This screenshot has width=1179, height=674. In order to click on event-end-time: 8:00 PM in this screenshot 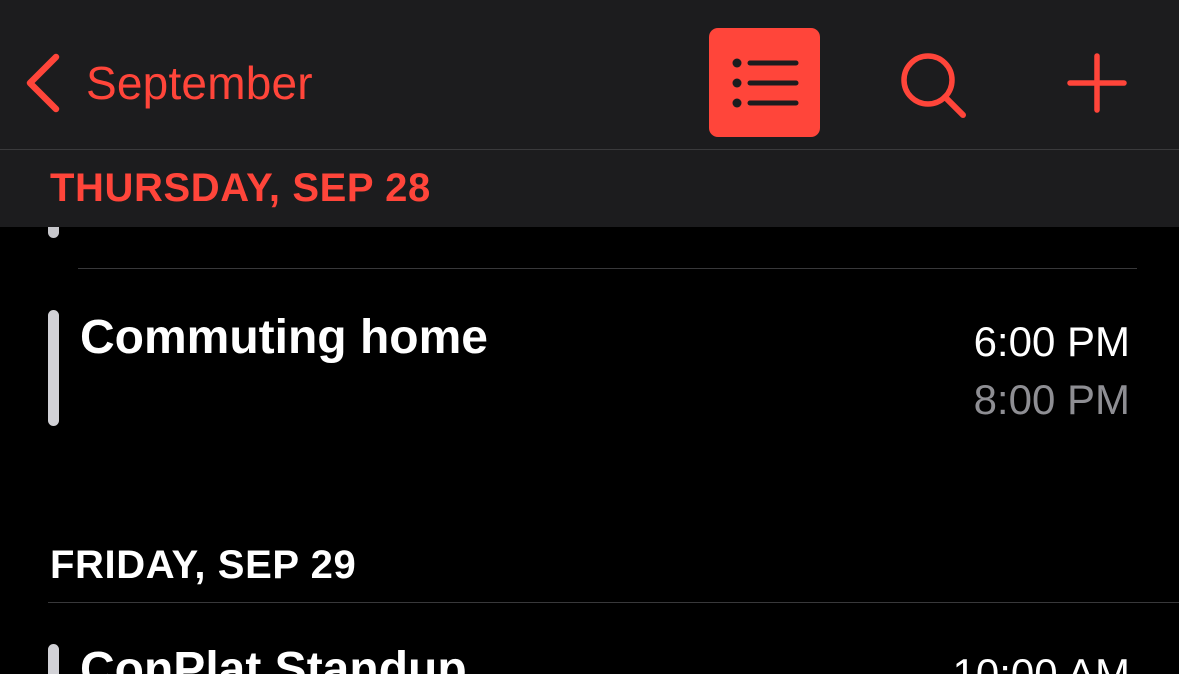, I will do `click(1051, 399)`.